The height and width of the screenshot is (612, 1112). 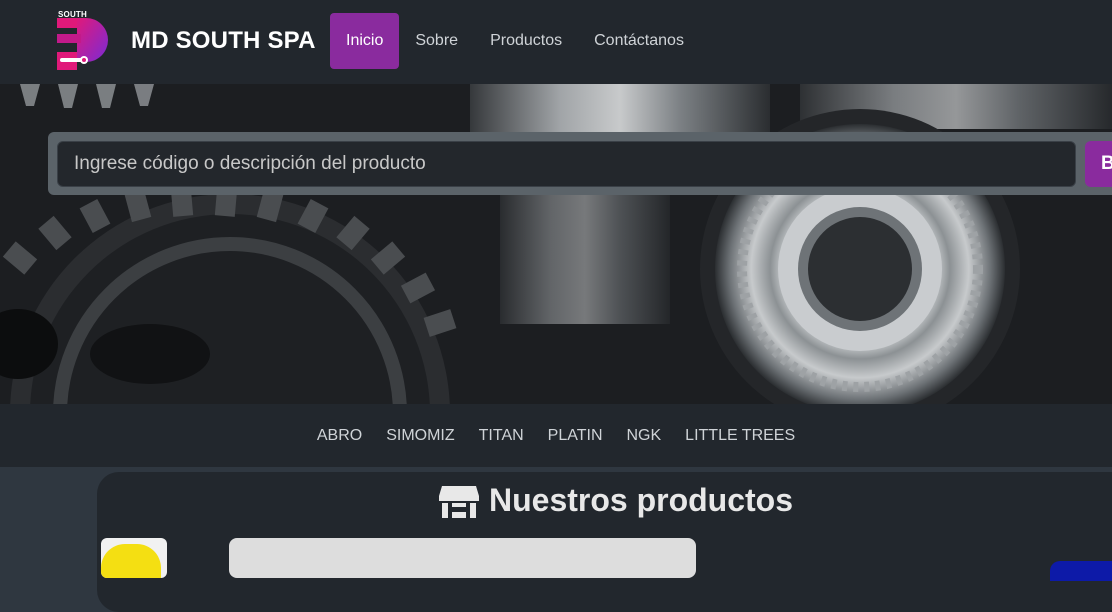 I want to click on brand-link-abro: ABRO, so click(x=339, y=436).